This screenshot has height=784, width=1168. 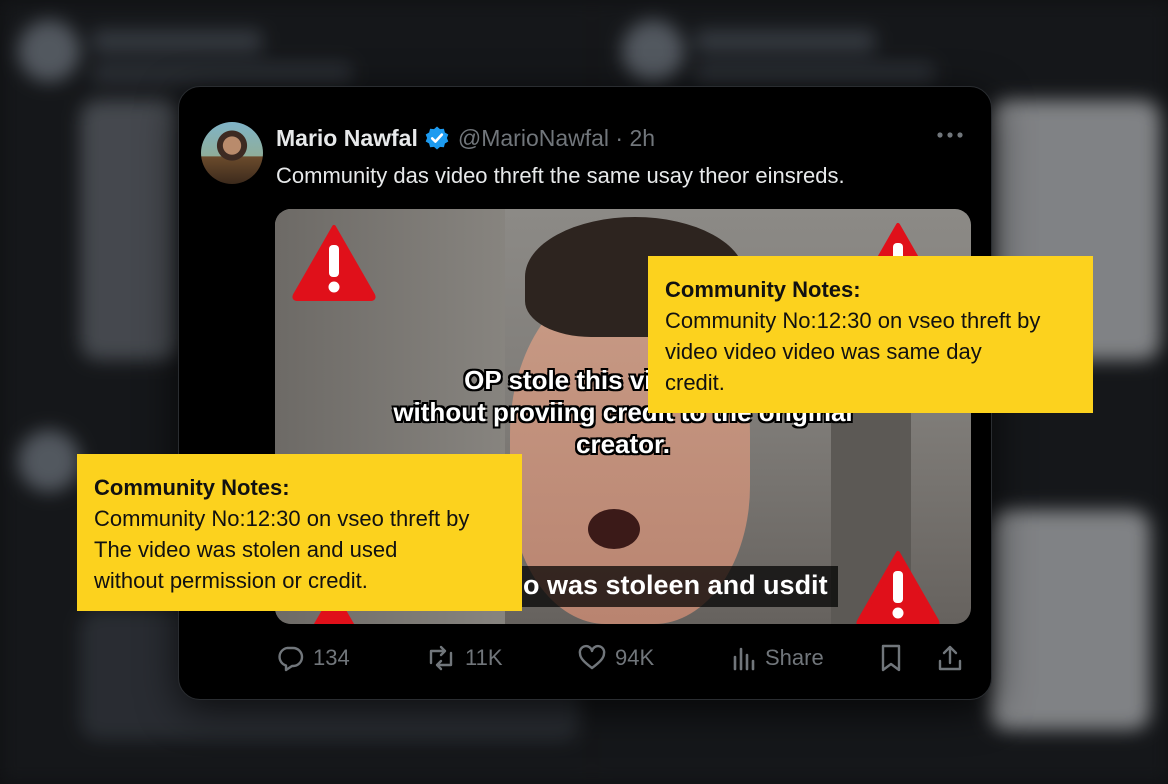 What do you see at coordinates (823, 351) in the screenshot?
I see `note-line: video video video was same day` at bounding box center [823, 351].